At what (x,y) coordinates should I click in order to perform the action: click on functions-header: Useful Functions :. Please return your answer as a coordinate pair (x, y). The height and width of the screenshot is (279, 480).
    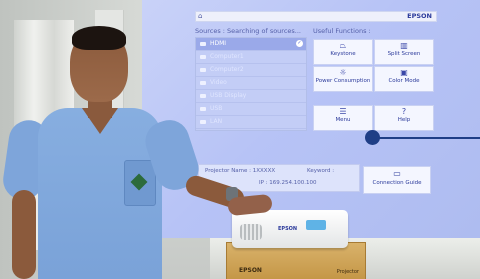
    Looking at the image, I should click on (342, 31).